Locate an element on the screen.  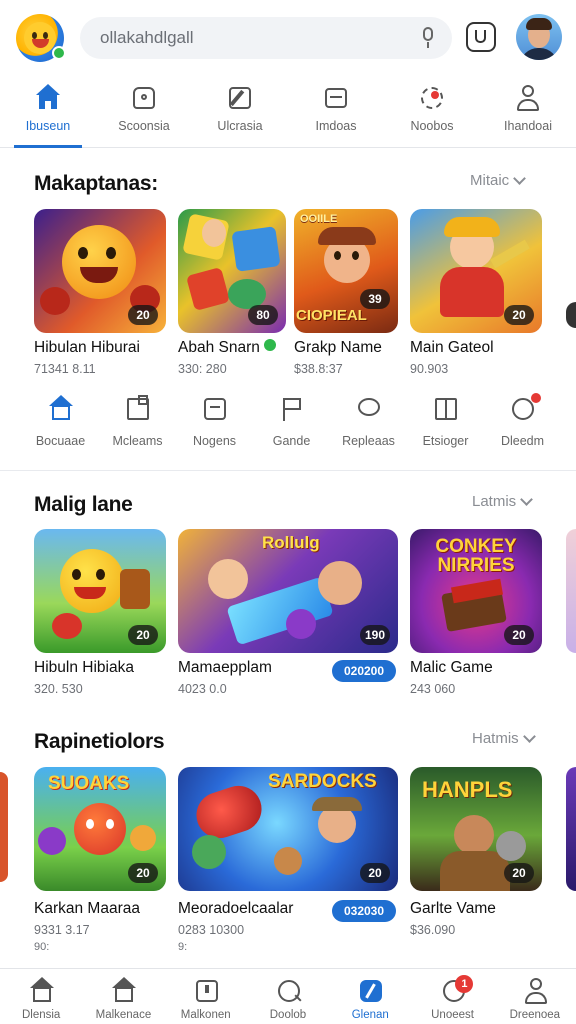
tab-settings: Noobos is located at coordinates (432, 113).